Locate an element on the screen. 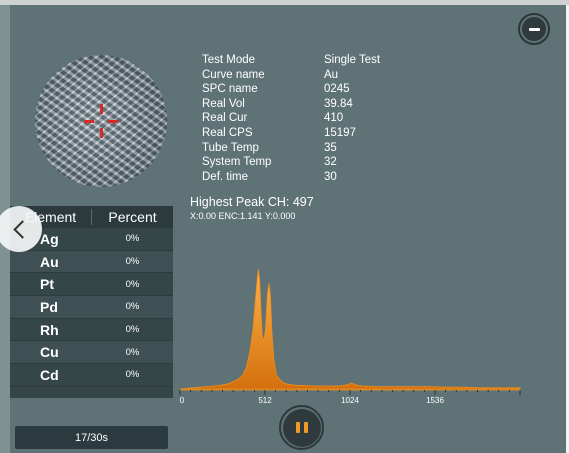 Image resolution: width=569 pixels, height=453 pixels. param-real-cur: Real Cur 410 is located at coordinates (291, 118).